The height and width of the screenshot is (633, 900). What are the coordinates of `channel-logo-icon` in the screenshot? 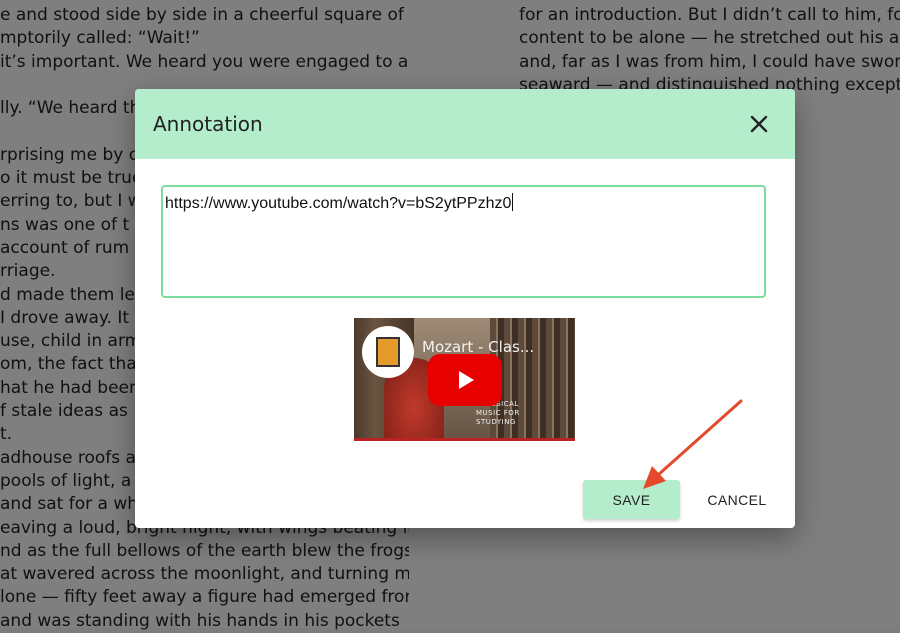 It's located at (388, 352).